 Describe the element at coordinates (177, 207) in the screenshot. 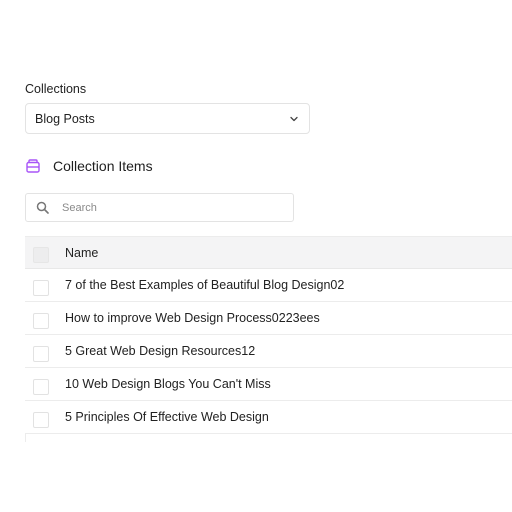

I see `search-input` at that location.